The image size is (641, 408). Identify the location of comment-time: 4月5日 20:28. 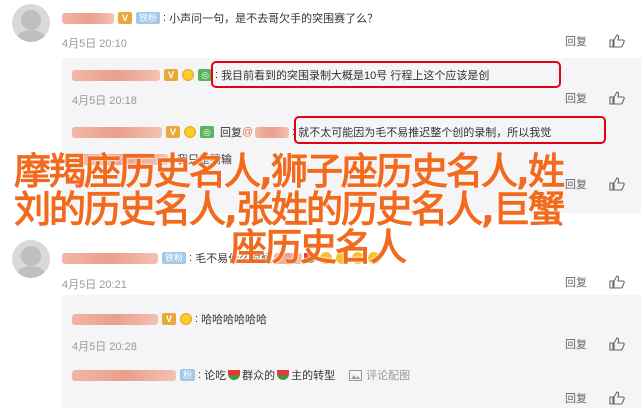
(104, 347).